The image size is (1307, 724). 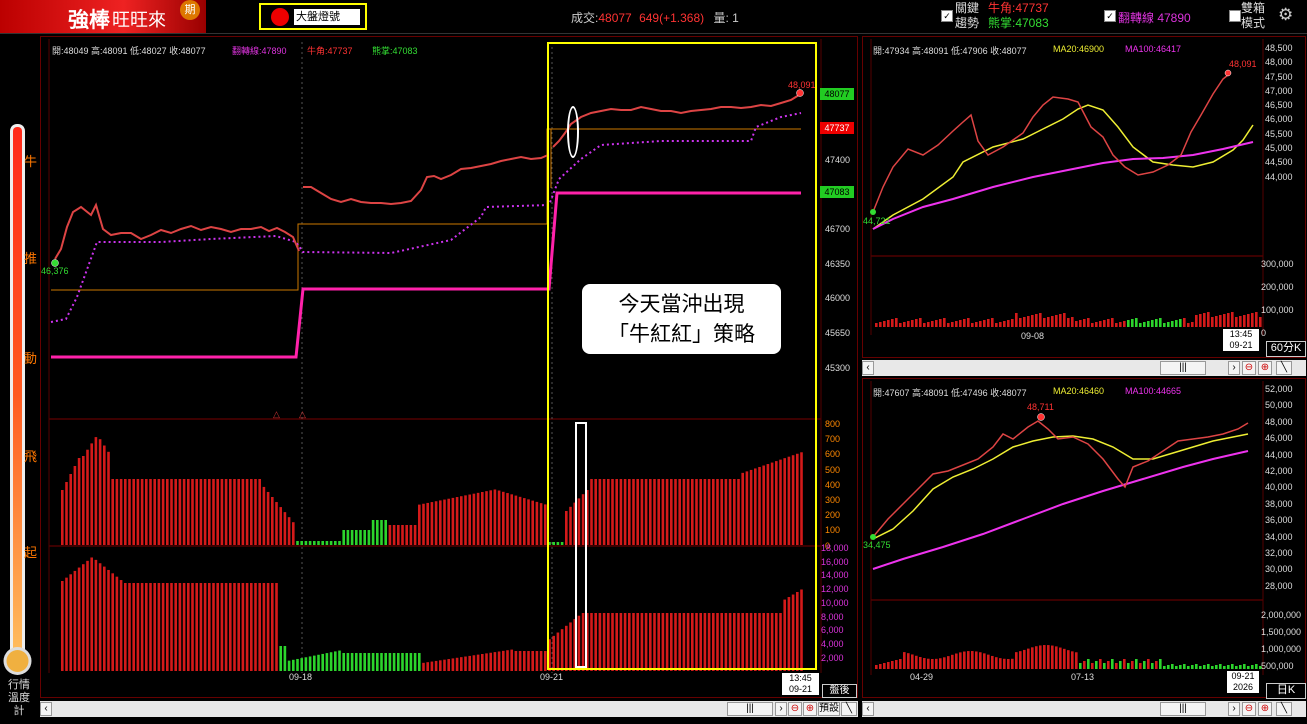 What do you see at coordinates (681, 304) in the screenshot?
I see `callout-line-1: 今天當沖出現` at bounding box center [681, 304].